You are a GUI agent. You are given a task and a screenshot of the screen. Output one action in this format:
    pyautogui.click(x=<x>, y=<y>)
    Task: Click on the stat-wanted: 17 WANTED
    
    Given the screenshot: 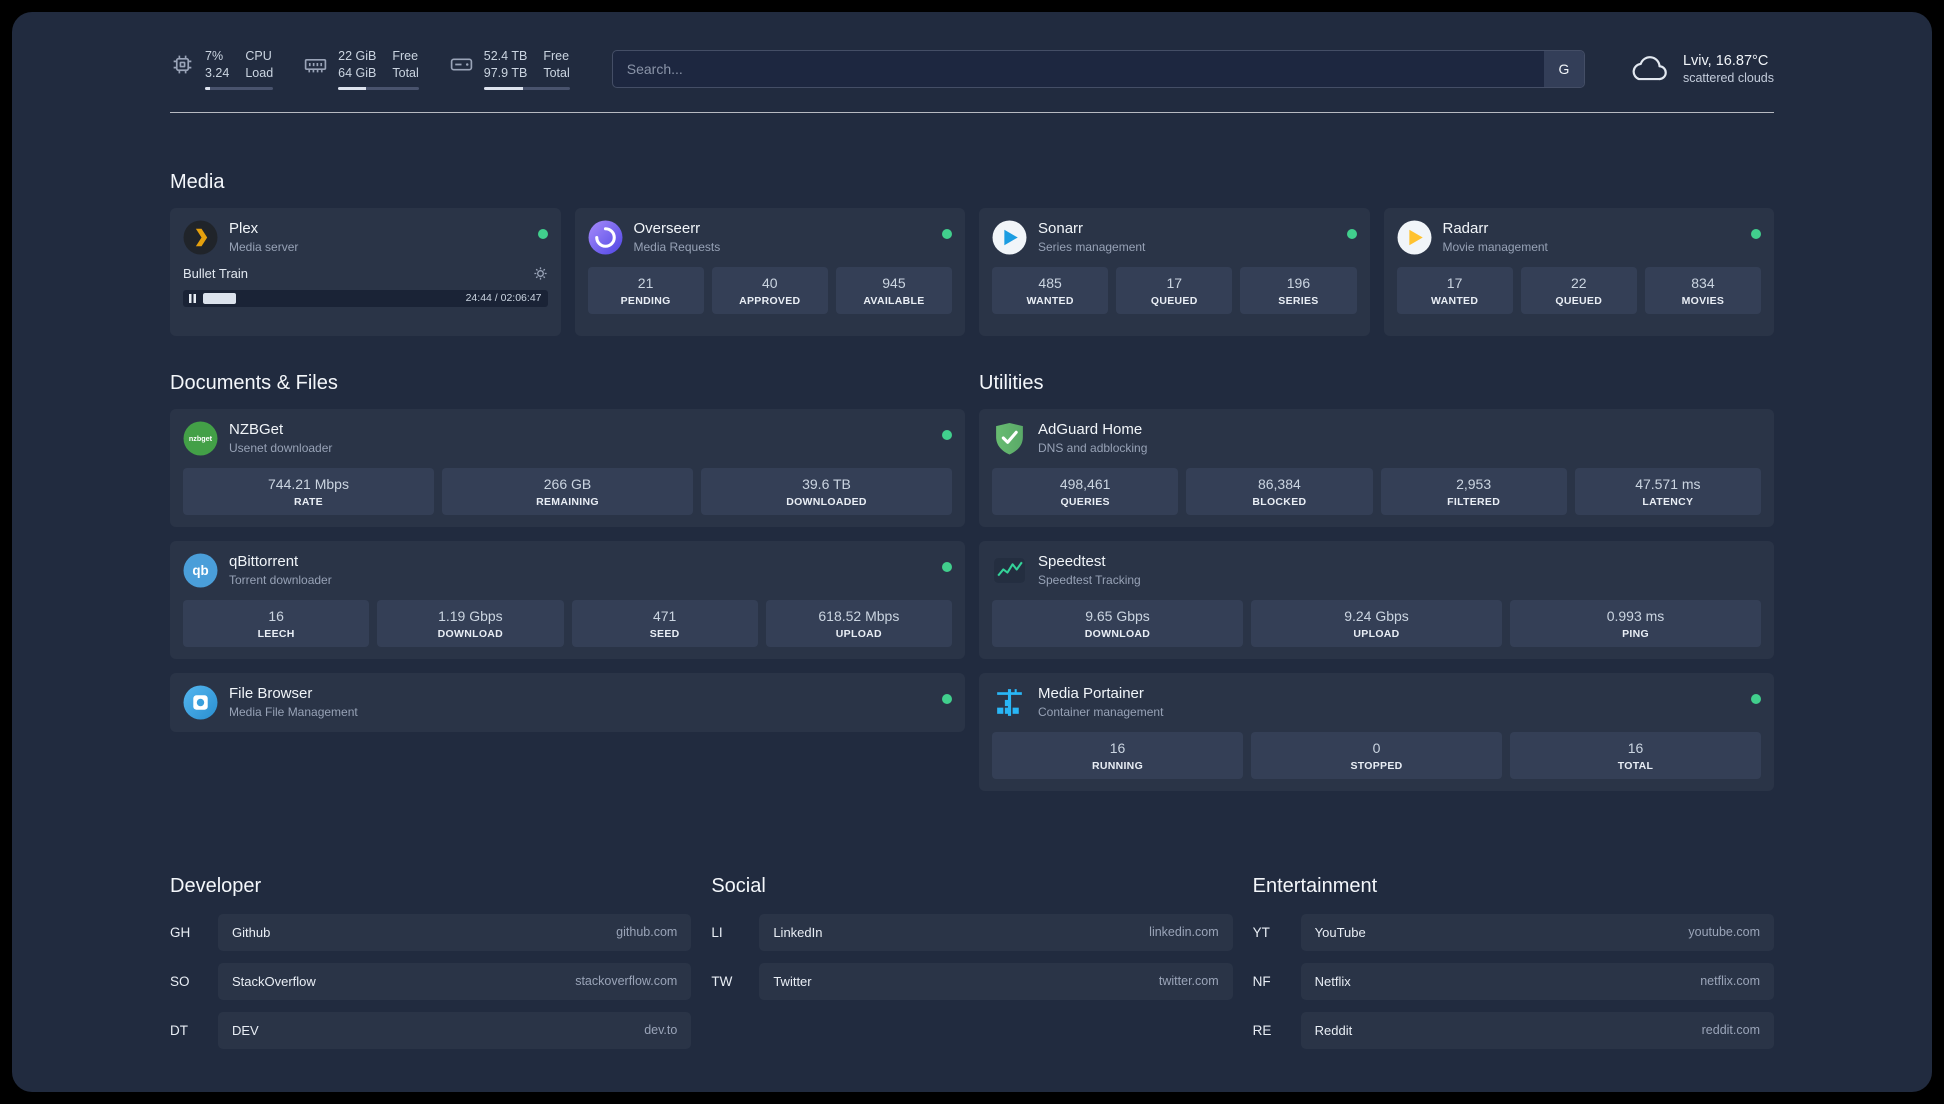 What is the action you would take?
    pyautogui.click(x=1454, y=290)
    